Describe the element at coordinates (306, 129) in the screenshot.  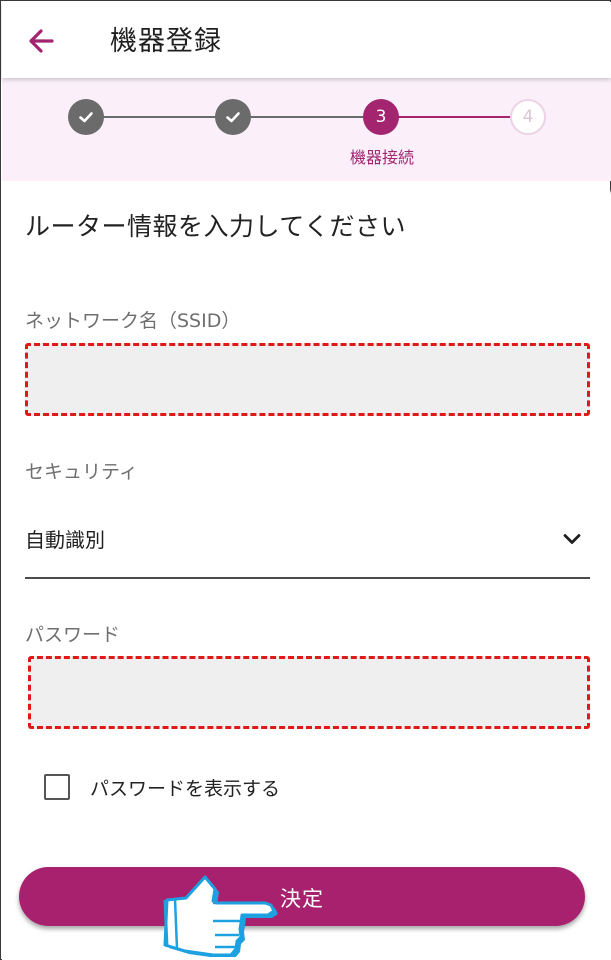
I see `progress-stepper: 3 4 機器接続` at that location.